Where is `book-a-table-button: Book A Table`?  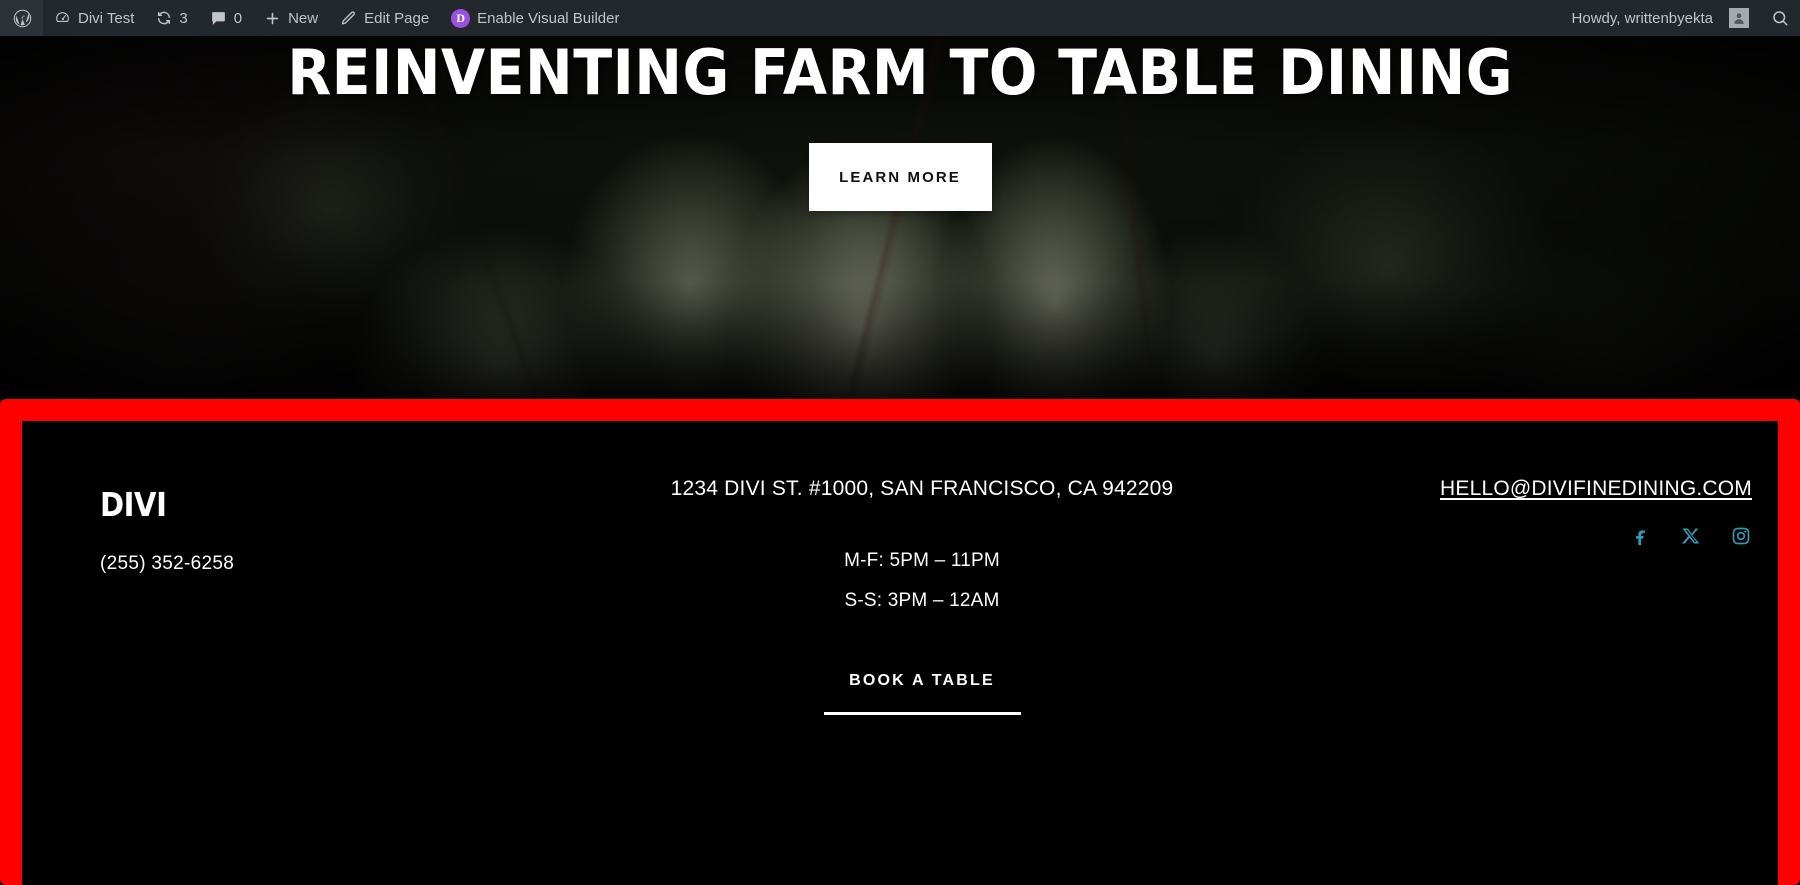
book-a-table-button: Book A Table is located at coordinates (922, 681).